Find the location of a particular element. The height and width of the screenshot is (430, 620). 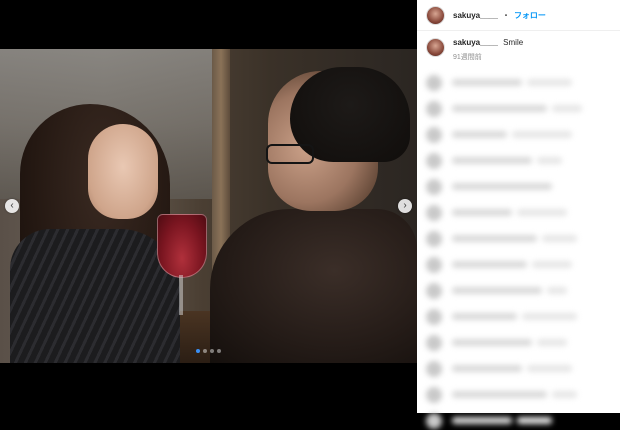

post-caption: sakuya____ Smile 91週間前 is located at coordinates (518, 46).